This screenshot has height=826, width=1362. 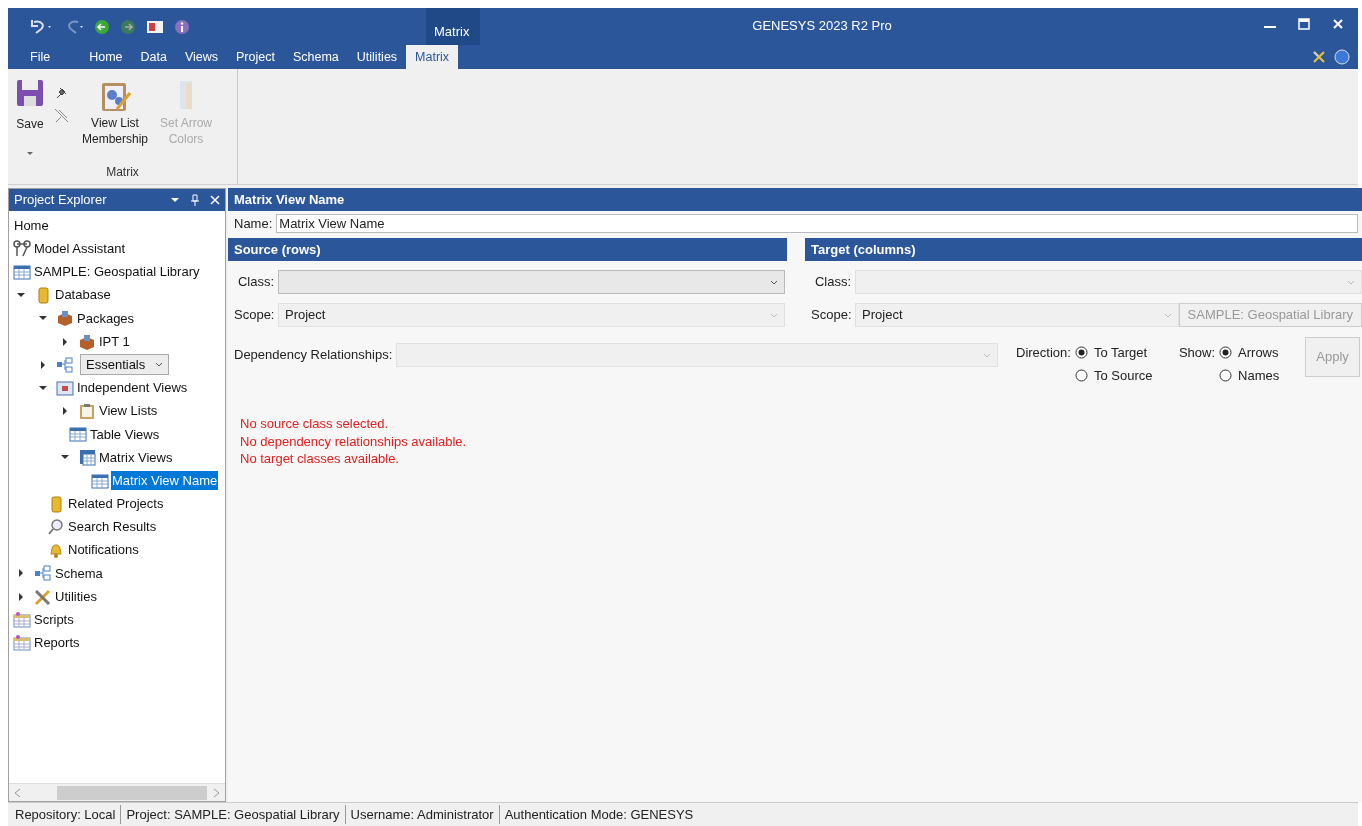 What do you see at coordinates (232, 814) in the screenshot?
I see `status-text: Project: SAMPLE: Geospatial Library` at bounding box center [232, 814].